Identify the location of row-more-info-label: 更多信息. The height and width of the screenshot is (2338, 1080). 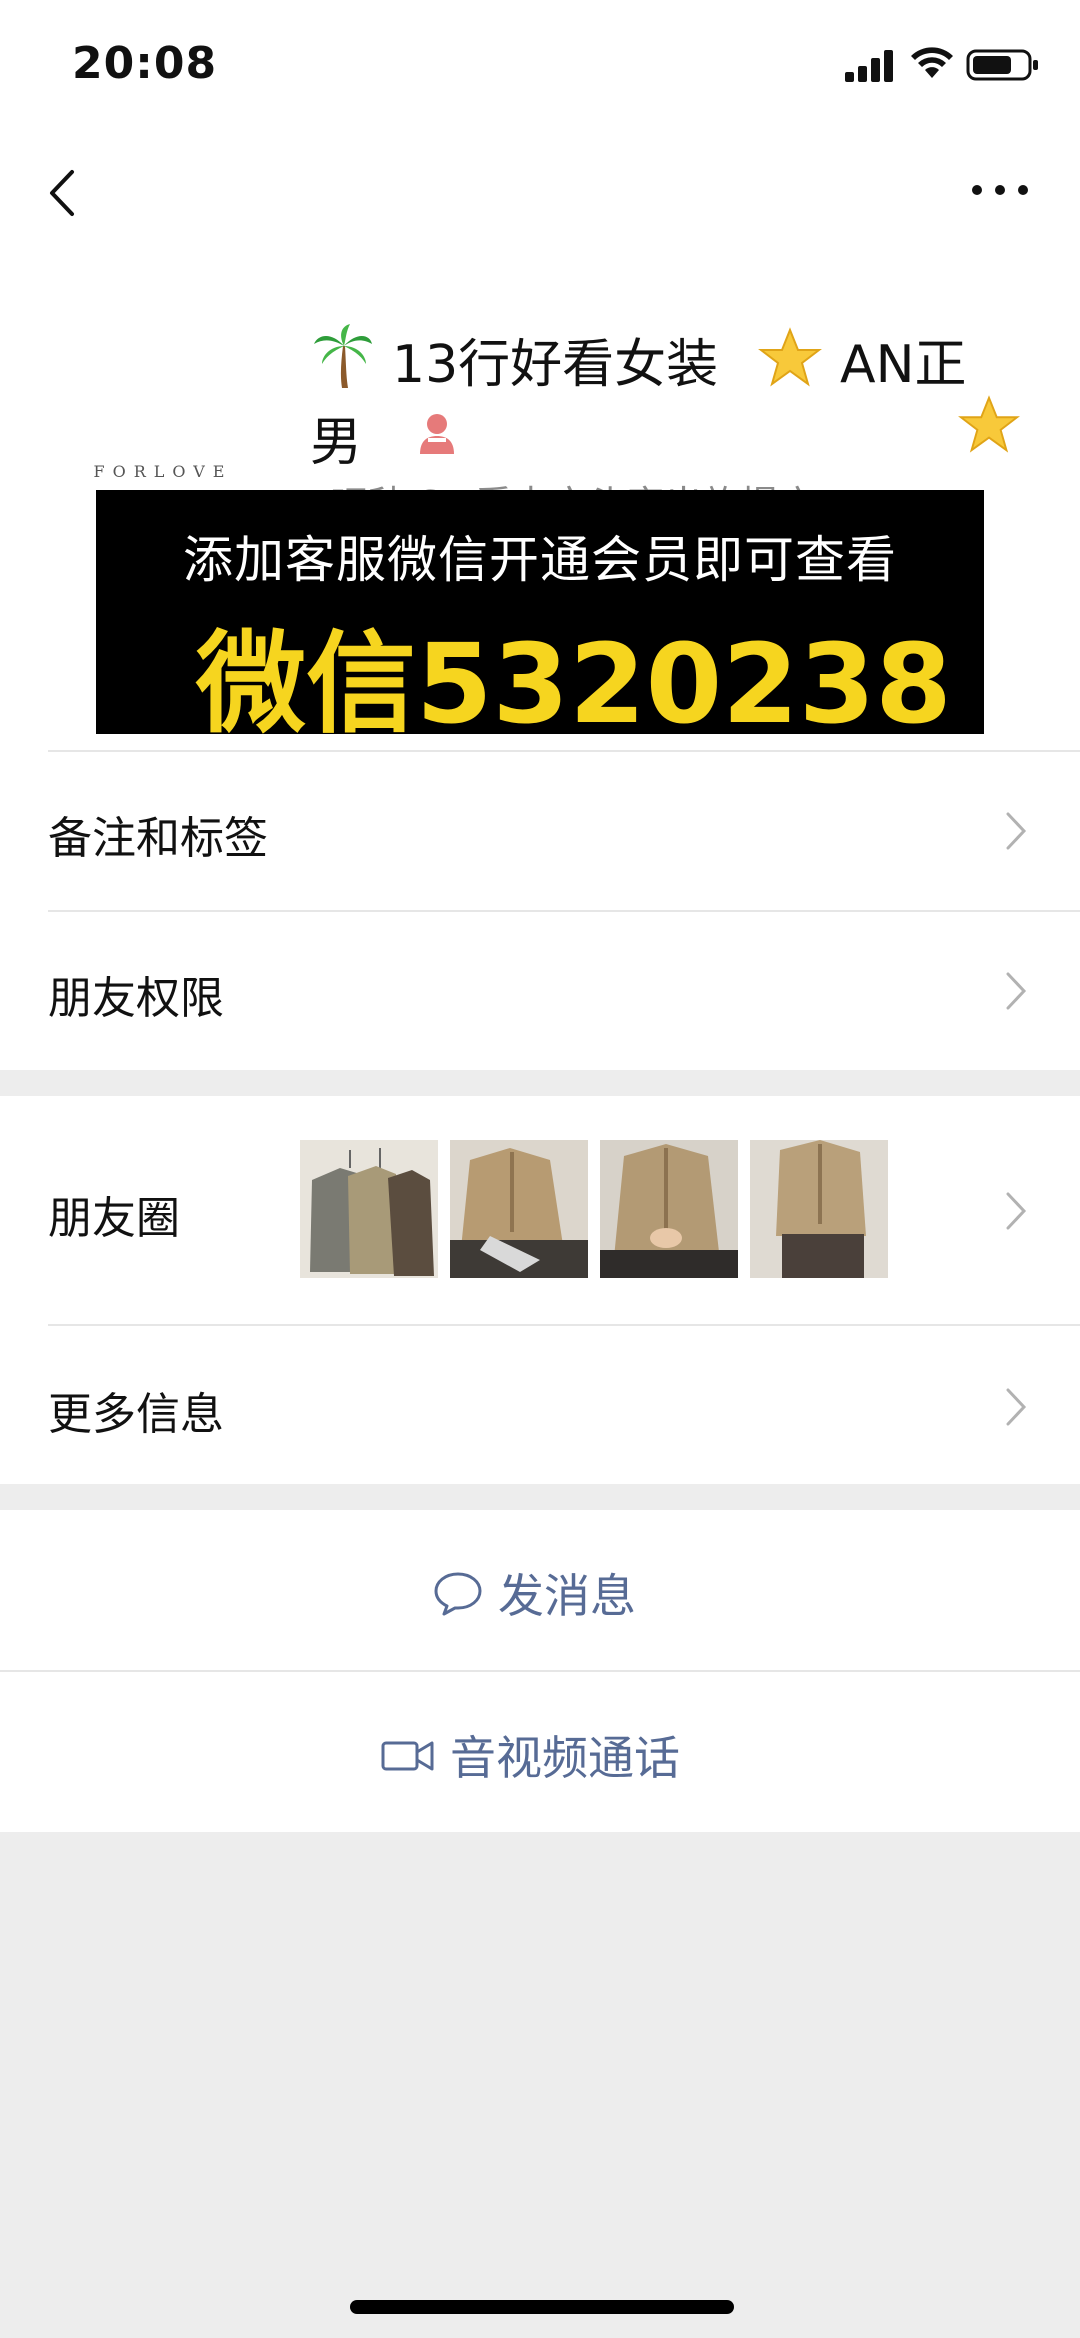
(136, 1414).